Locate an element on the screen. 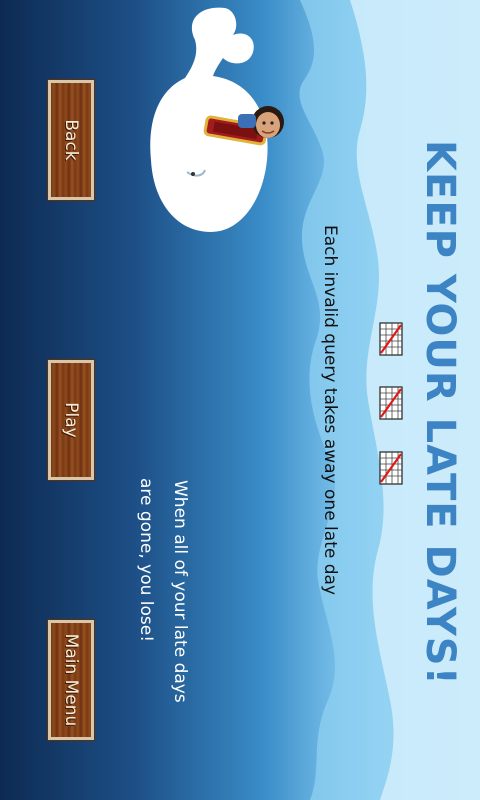 The image size is (480, 800). back-button: Back is located at coordinates (71, 140).